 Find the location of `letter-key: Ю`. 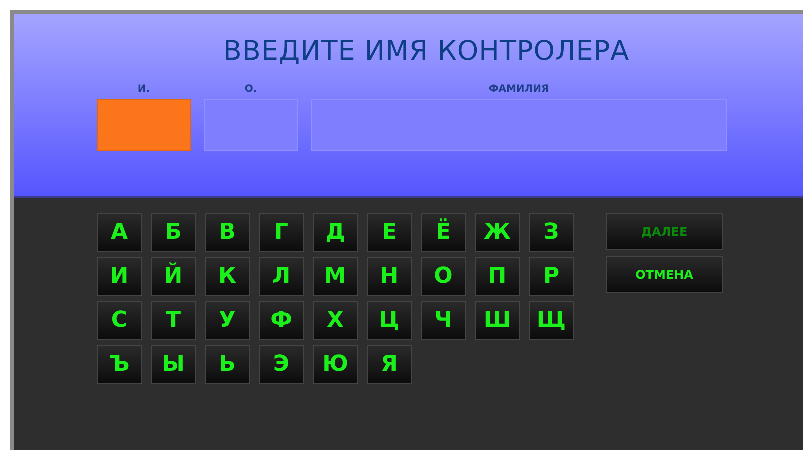

letter-key: Ю is located at coordinates (335, 364).